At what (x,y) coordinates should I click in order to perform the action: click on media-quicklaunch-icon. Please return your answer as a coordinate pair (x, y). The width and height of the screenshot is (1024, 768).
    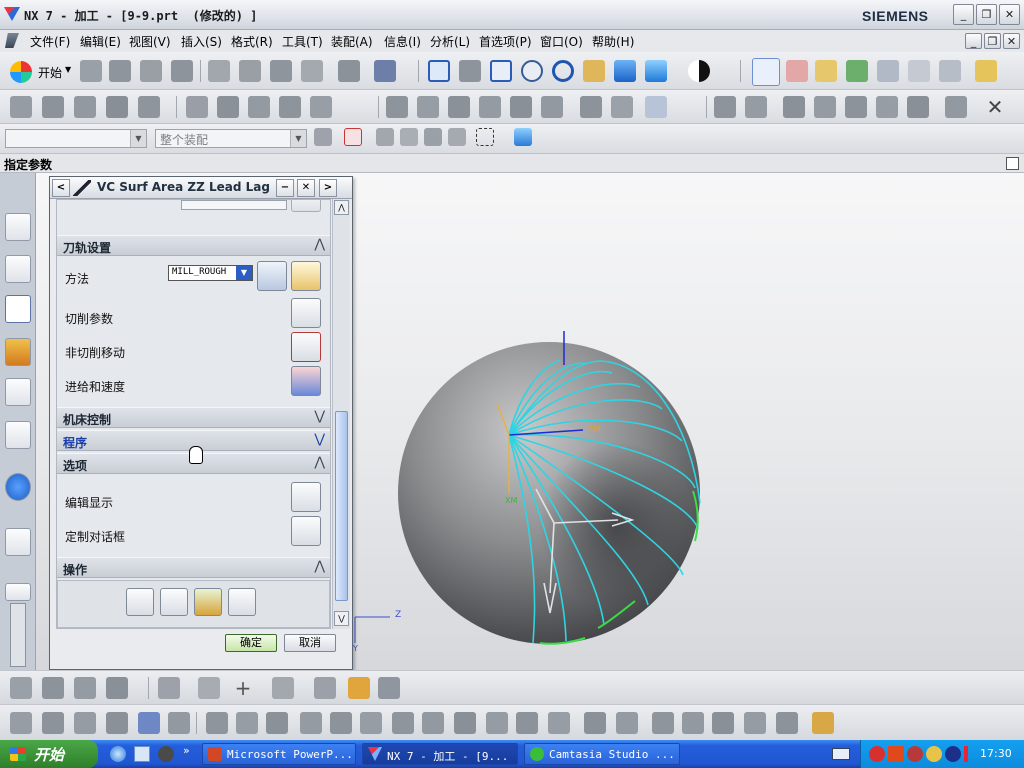
    Looking at the image, I should click on (166, 754).